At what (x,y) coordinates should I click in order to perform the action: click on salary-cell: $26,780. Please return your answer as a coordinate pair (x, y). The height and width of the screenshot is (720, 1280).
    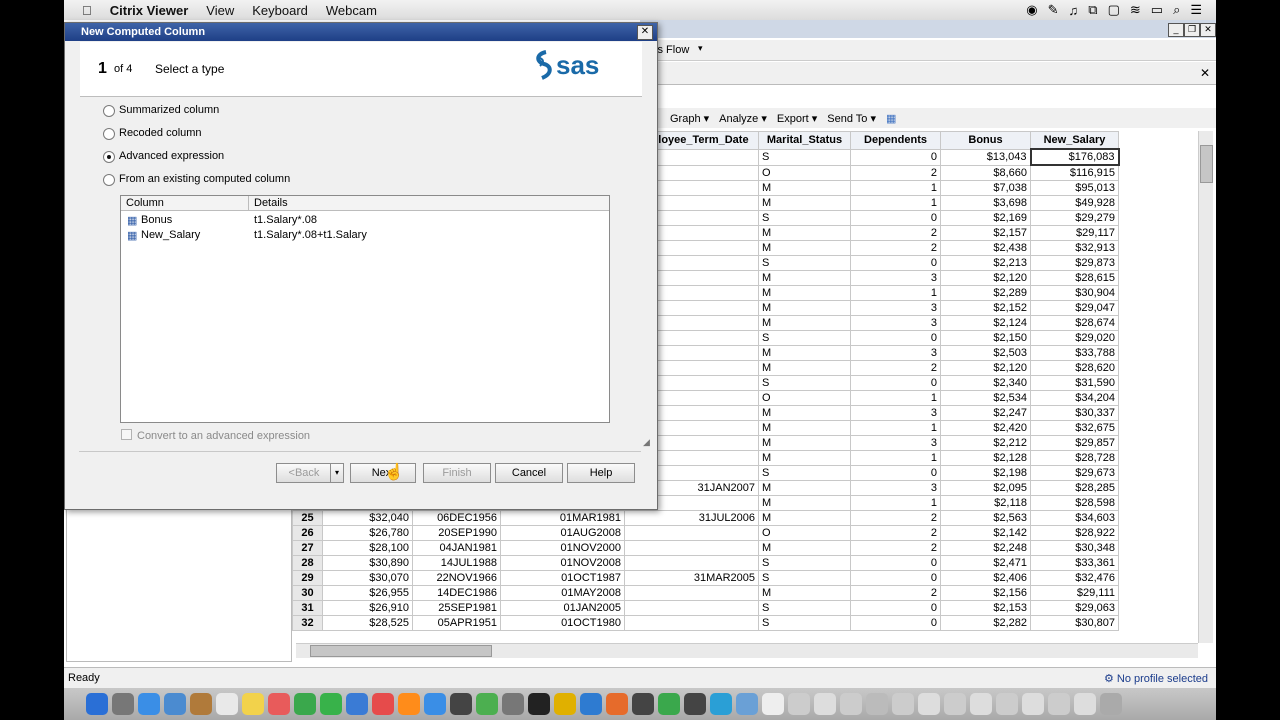
    Looking at the image, I should click on (367, 533).